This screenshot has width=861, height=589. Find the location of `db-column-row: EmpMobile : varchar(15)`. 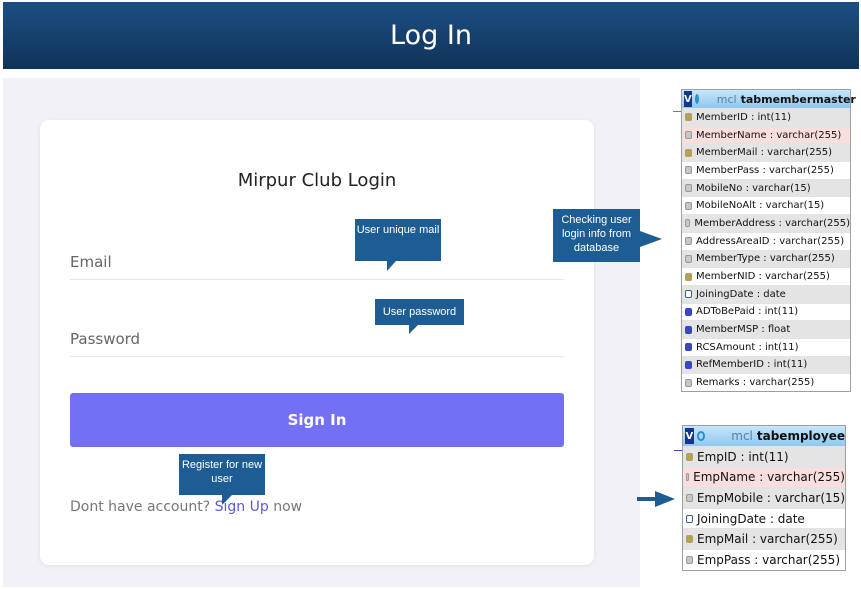

db-column-row: EmpMobile : varchar(15) is located at coordinates (764, 497).